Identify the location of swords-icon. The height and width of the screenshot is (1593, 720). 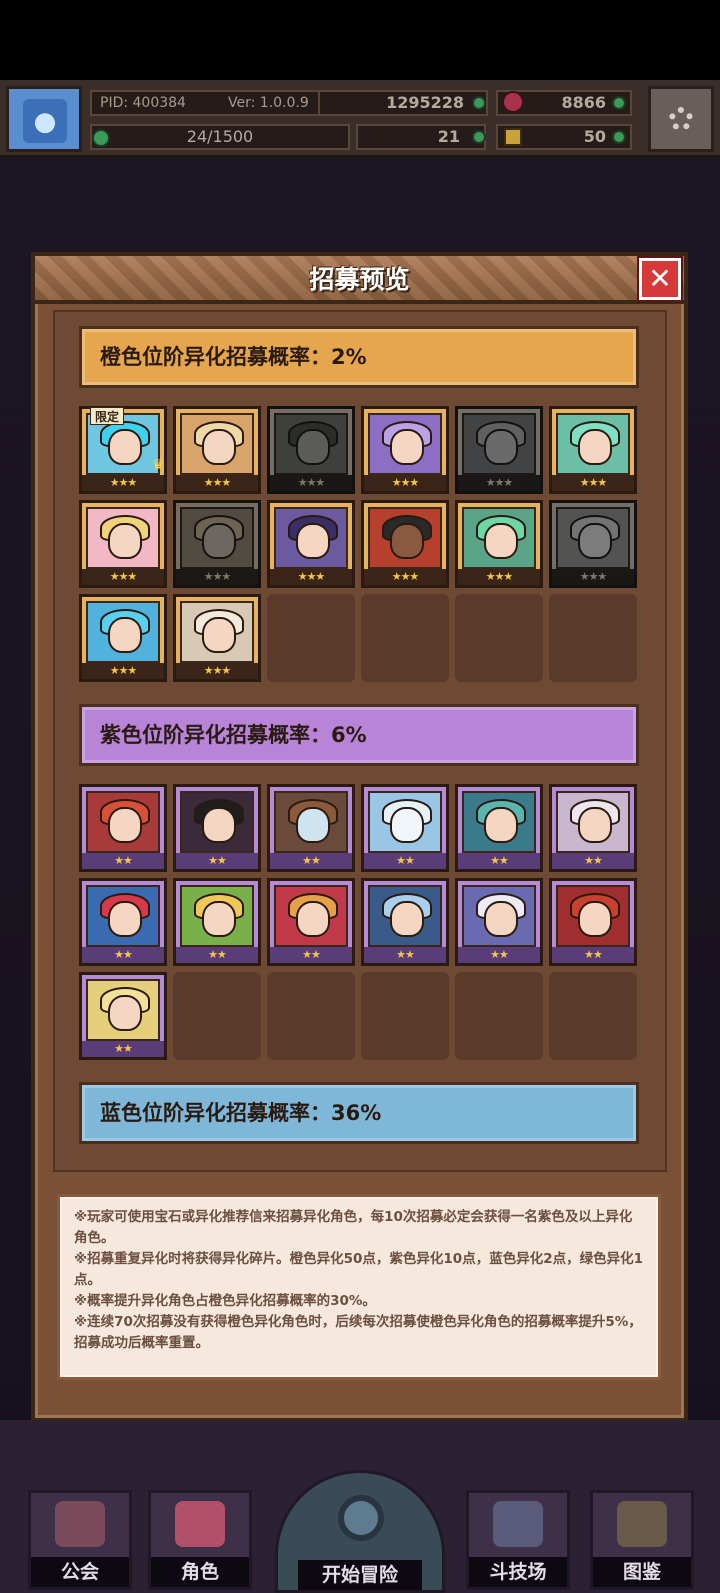
(518, 1524).